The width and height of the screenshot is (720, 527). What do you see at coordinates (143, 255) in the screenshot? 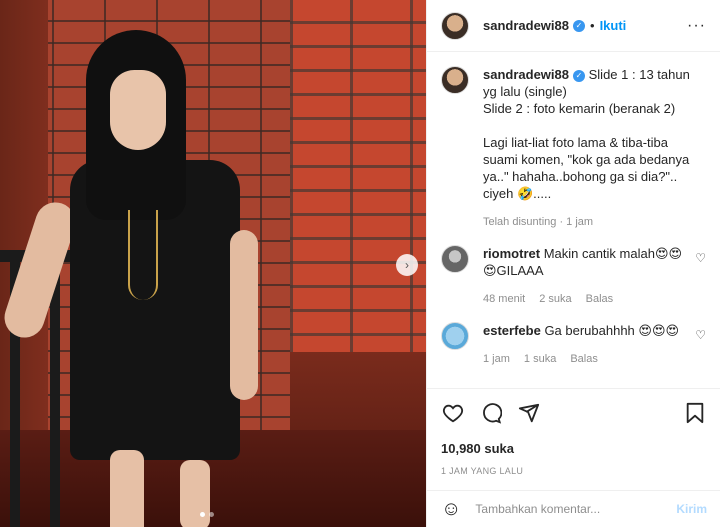
I see `necklace` at bounding box center [143, 255].